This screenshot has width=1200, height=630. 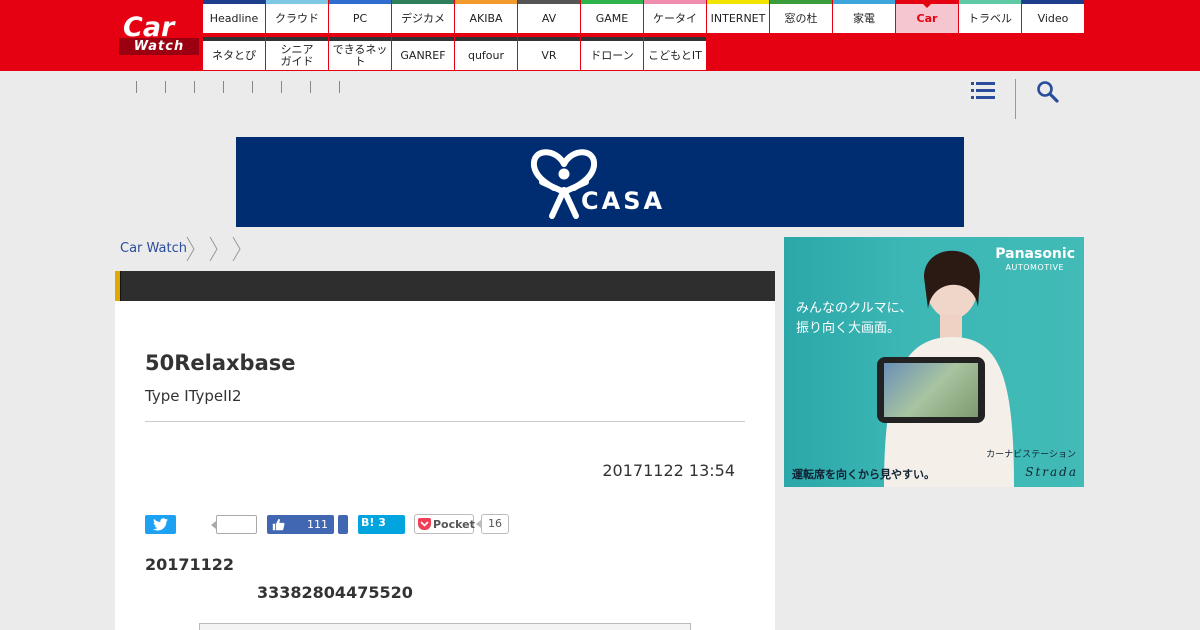 I want to click on nav-item-av: AV, so click(x=549, y=16).